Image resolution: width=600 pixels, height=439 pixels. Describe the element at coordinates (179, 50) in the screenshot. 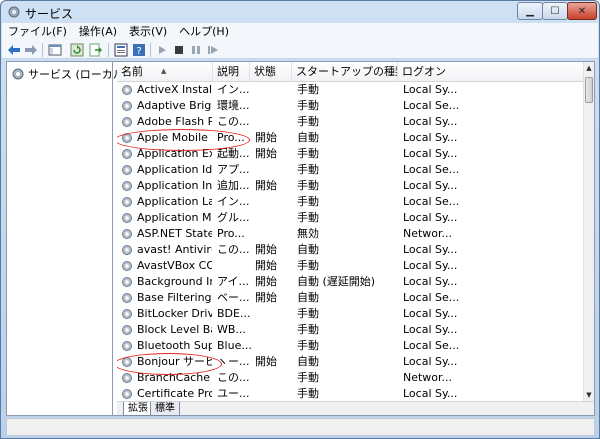

I see `stop-icon` at that location.